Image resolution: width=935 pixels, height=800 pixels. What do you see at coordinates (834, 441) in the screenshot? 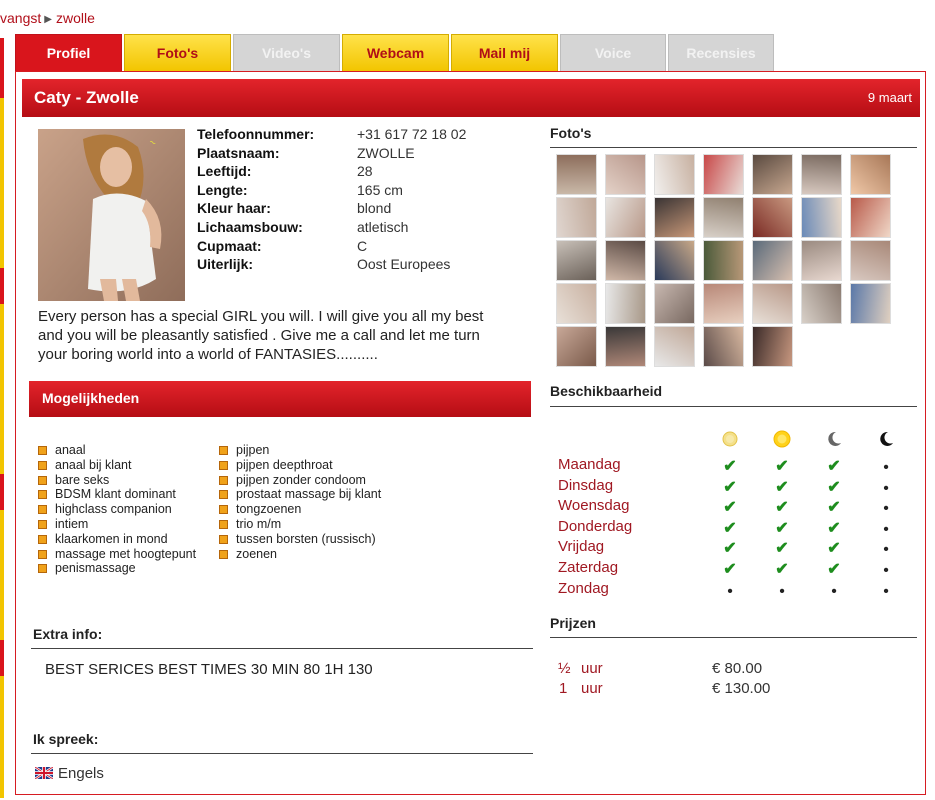
I see `moon-icon` at bounding box center [834, 441].